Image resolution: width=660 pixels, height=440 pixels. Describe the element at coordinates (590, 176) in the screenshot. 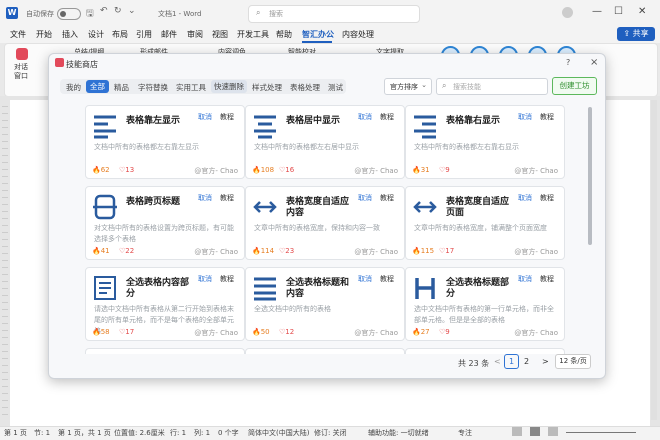

I see `cards-scrollbar` at that location.